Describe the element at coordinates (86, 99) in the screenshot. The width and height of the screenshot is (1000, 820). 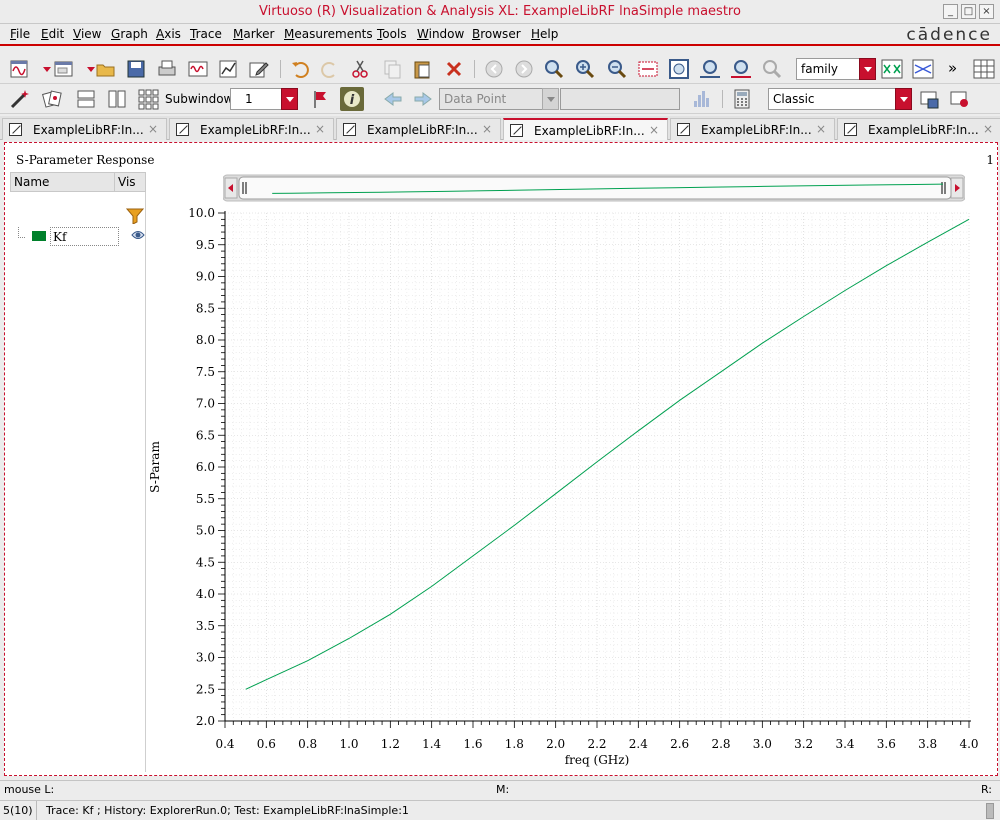
I see `stack-layout-icon` at that location.